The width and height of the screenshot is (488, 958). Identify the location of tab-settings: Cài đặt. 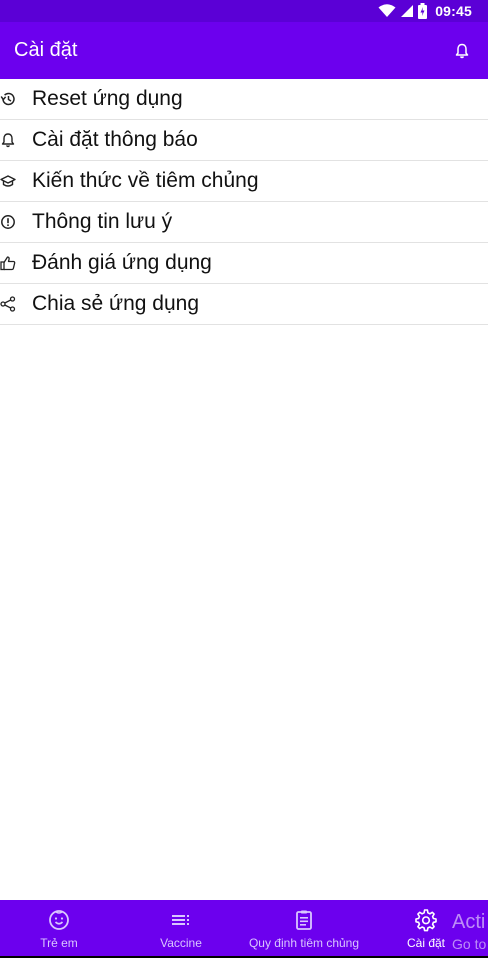
(426, 928).